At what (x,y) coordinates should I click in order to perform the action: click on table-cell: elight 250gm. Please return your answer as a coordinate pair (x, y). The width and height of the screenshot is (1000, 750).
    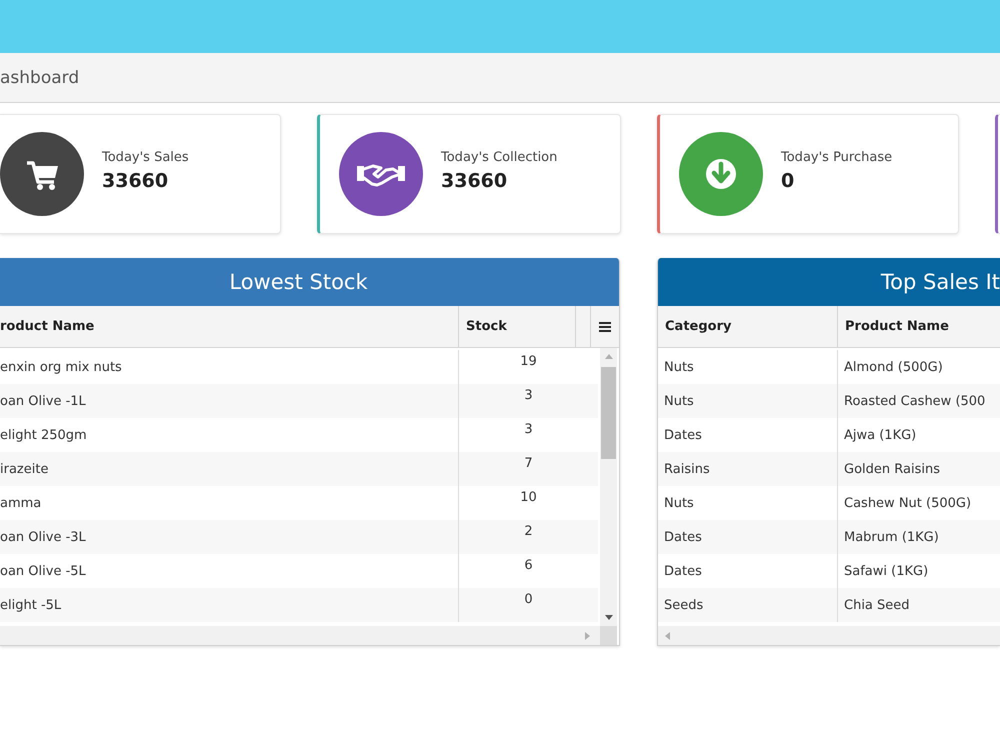
    Looking at the image, I should click on (229, 435).